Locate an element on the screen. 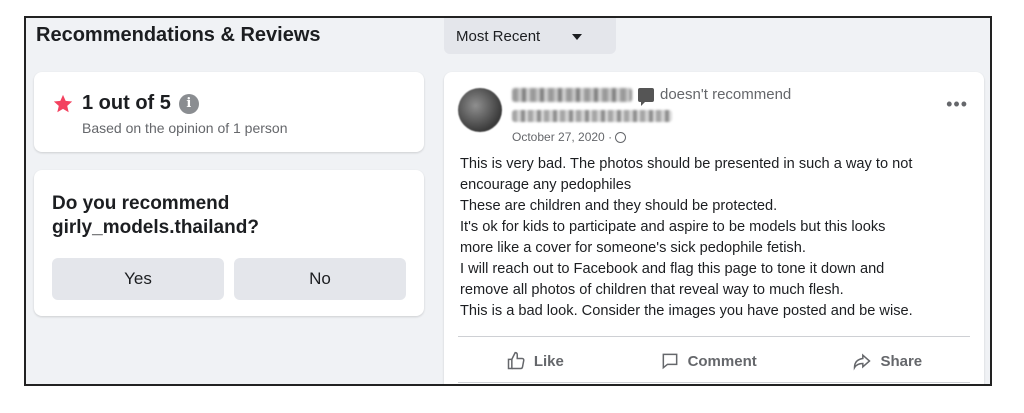 This screenshot has width=1024, height=413. post-verb: doesn't recommend is located at coordinates (726, 94).